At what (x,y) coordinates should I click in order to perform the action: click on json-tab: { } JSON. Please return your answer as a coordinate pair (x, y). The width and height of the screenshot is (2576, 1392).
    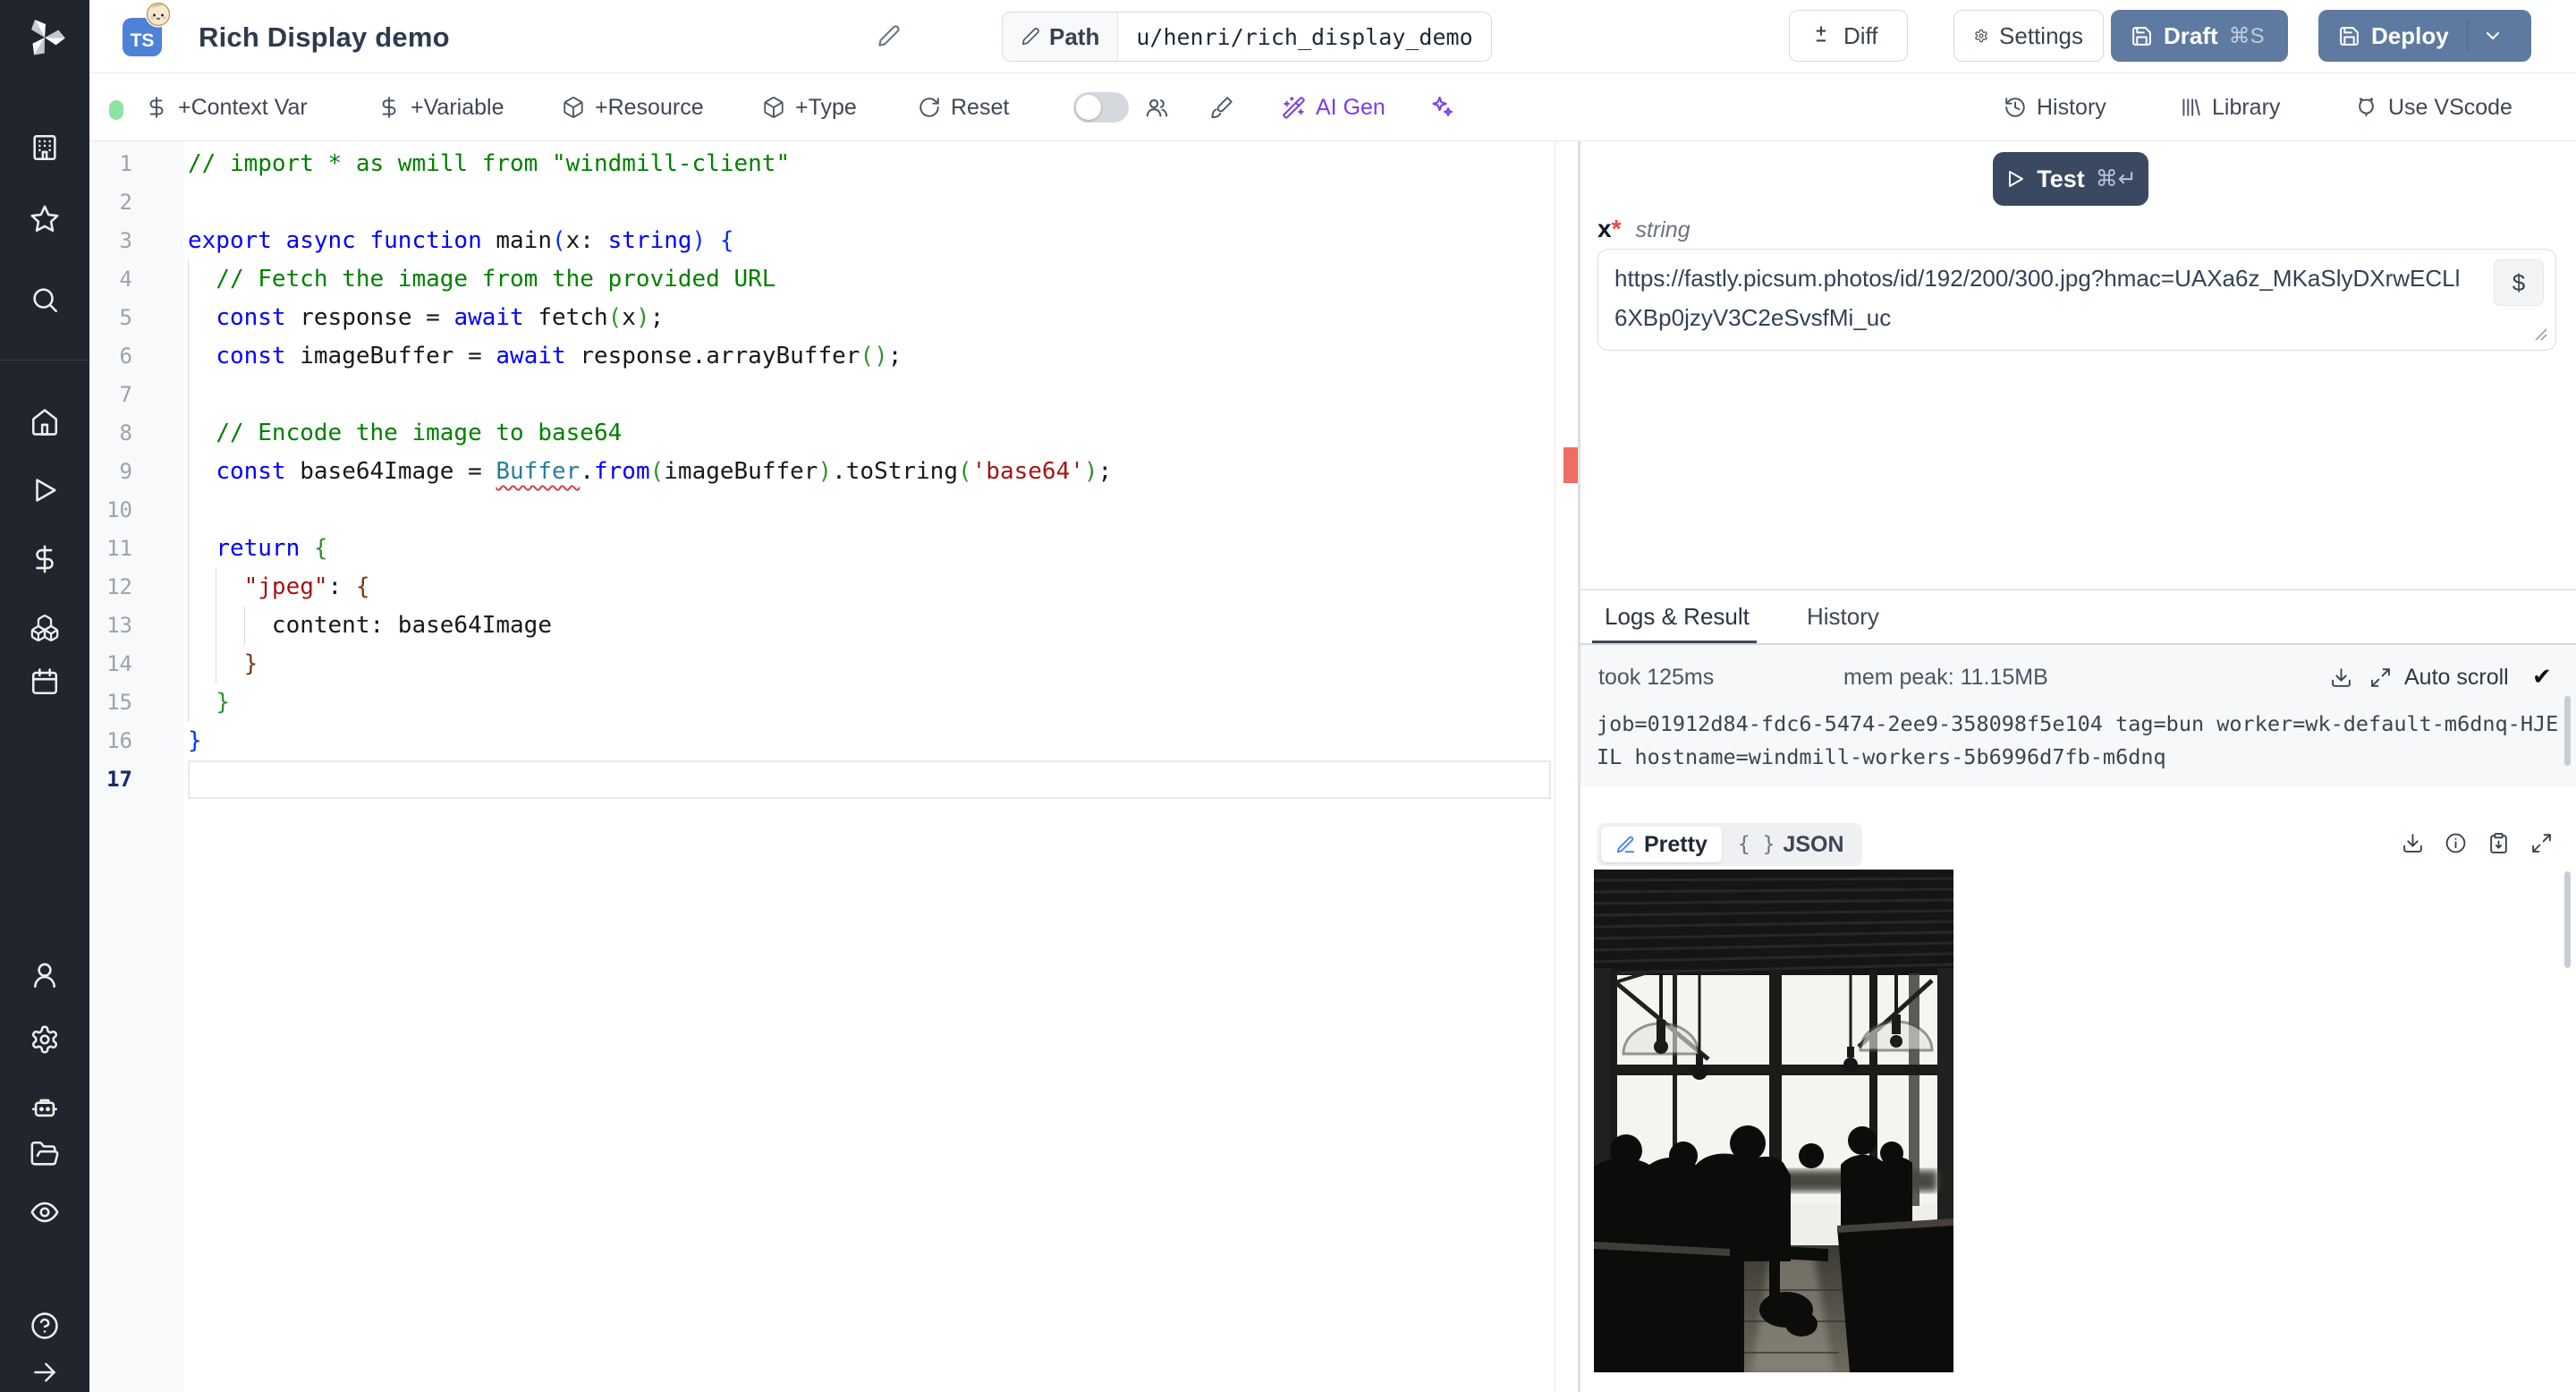
    Looking at the image, I should click on (1791, 844).